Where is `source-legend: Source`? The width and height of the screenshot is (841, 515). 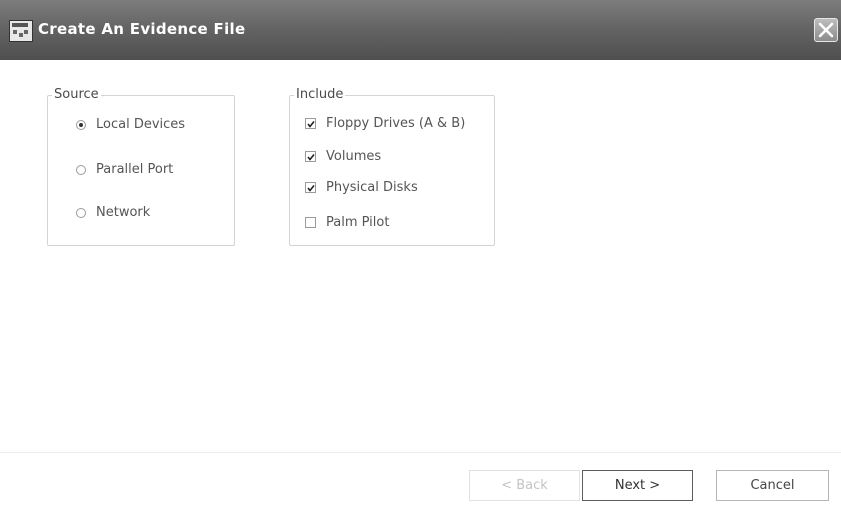 source-legend: Source is located at coordinates (76, 94).